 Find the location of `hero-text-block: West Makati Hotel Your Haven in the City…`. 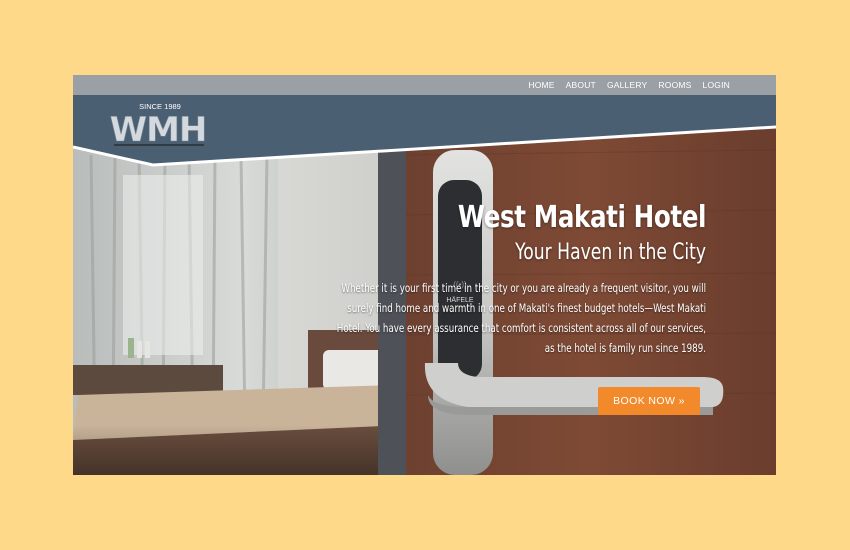

hero-text-block: West Makati Hotel Your Haven in the City… is located at coordinates (516, 279).